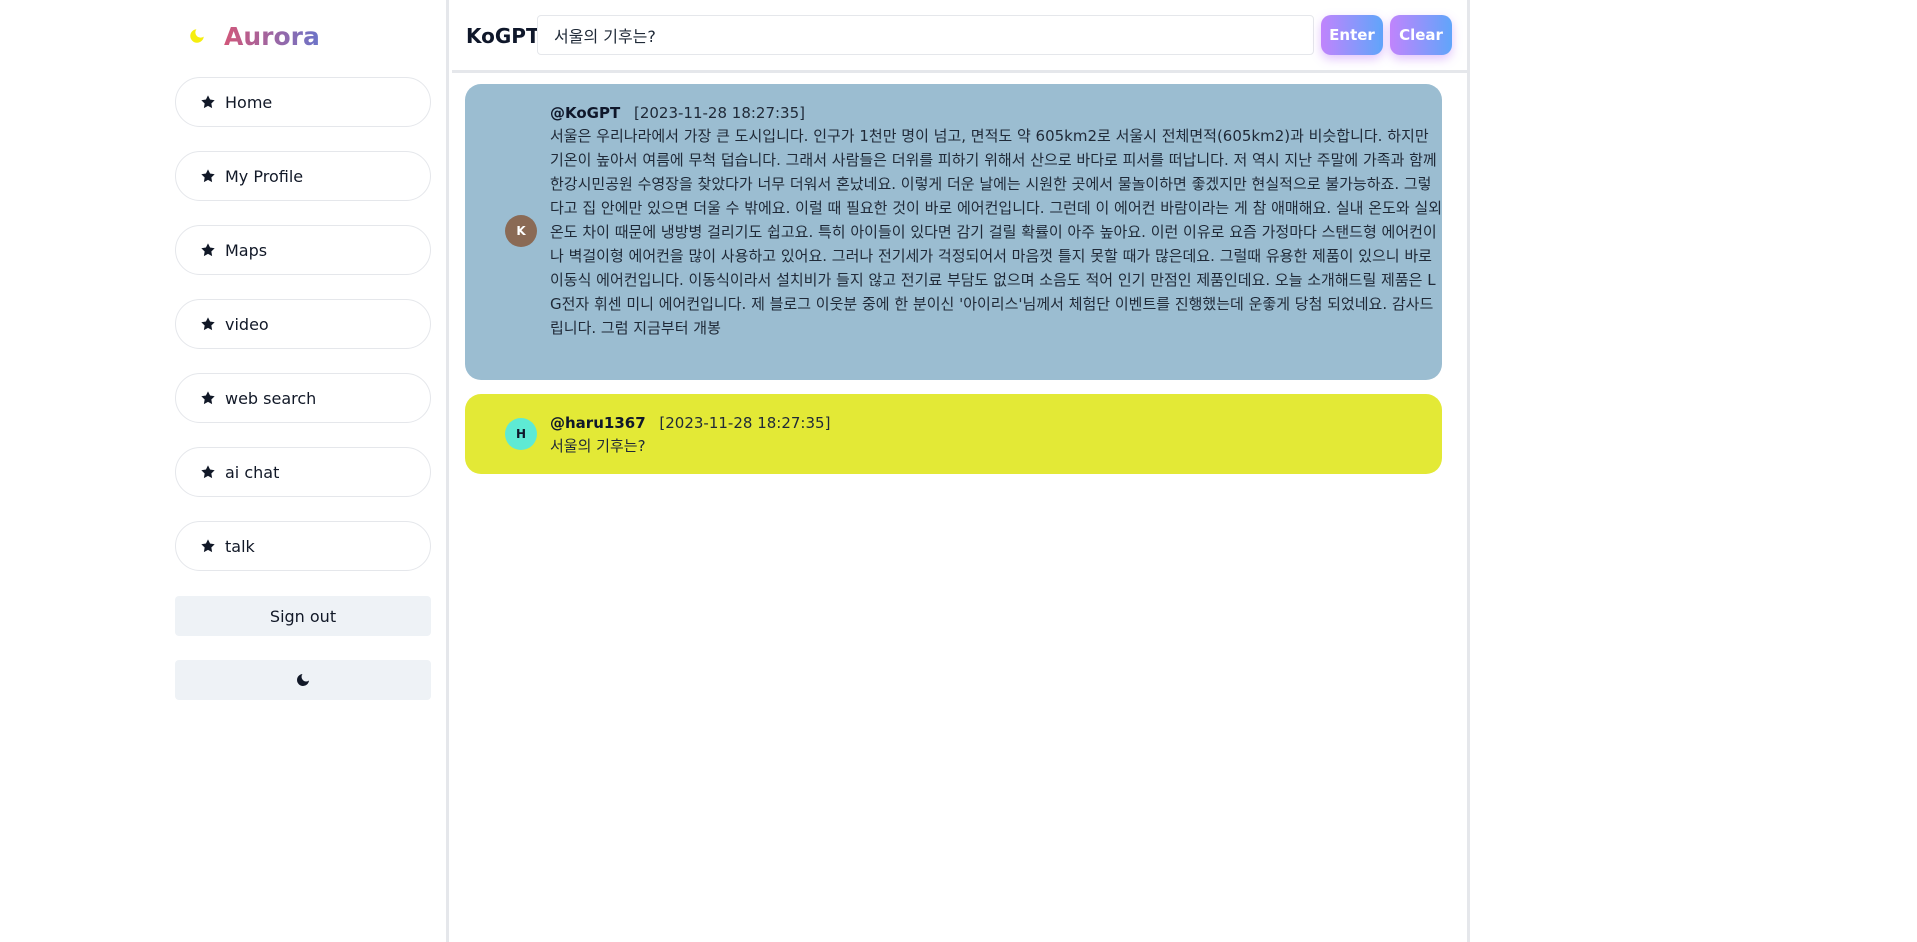  What do you see at coordinates (272, 36) in the screenshot?
I see `brand-name: Aurora` at bounding box center [272, 36].